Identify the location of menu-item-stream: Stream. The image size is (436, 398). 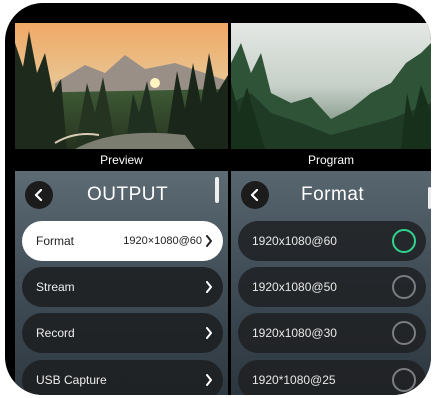
(122, 287).